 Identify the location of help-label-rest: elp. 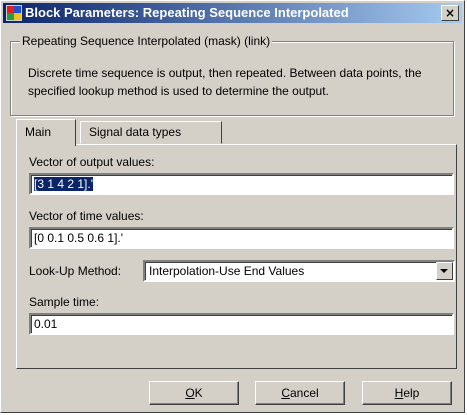
(411, 393).